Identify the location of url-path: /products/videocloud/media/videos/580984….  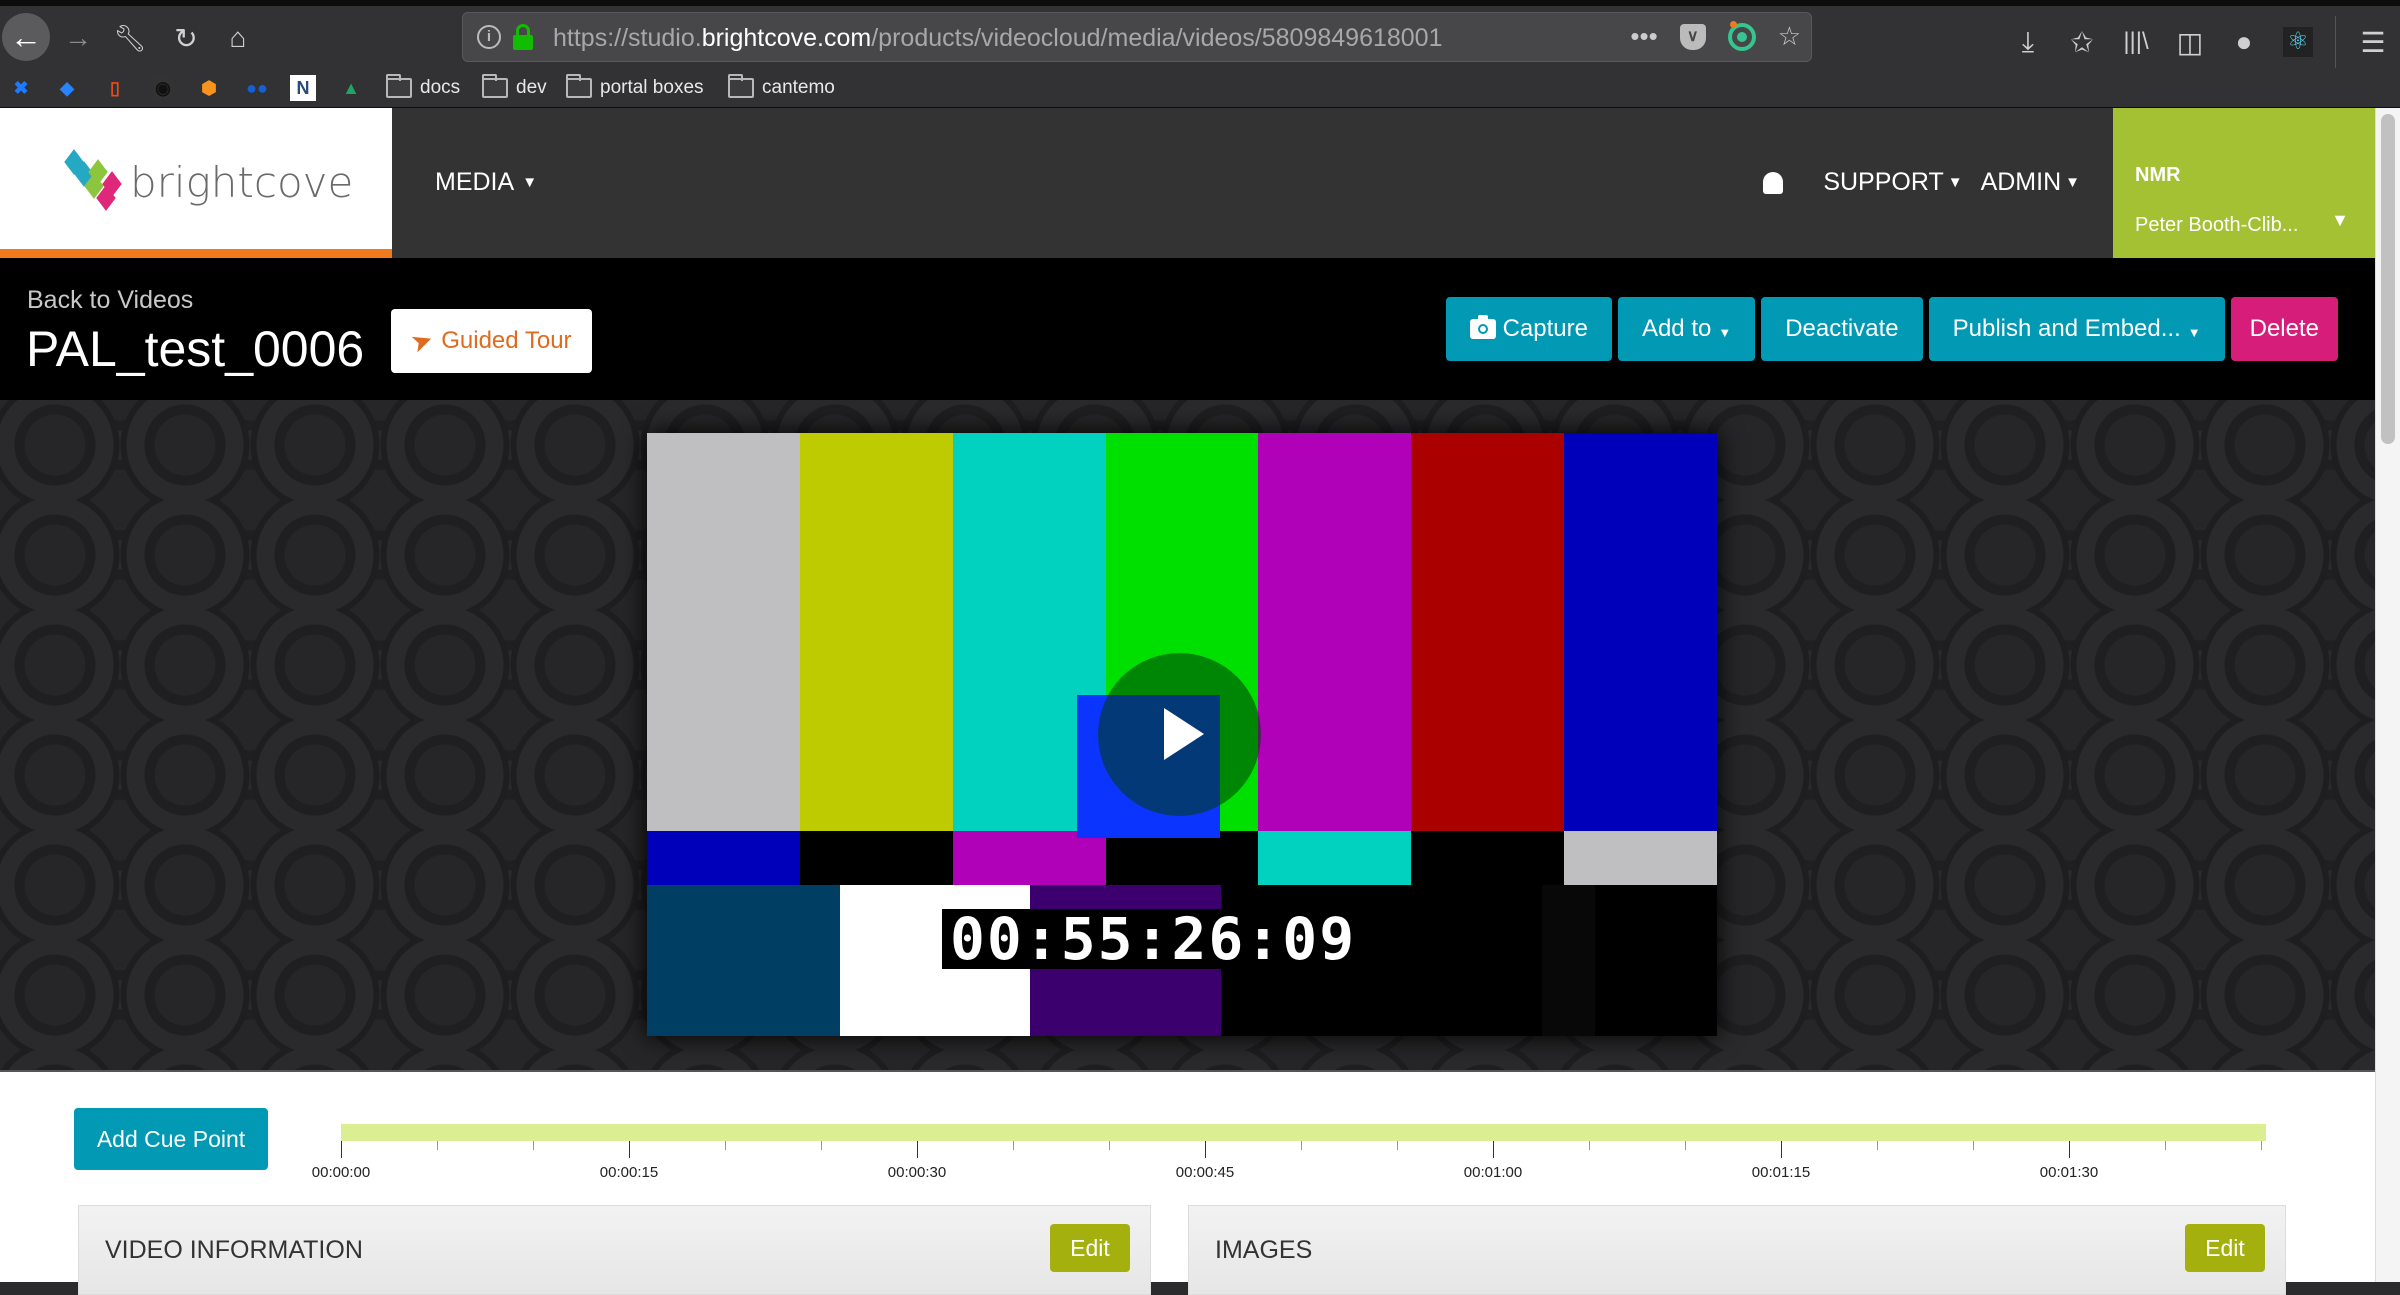
(1157, 38).